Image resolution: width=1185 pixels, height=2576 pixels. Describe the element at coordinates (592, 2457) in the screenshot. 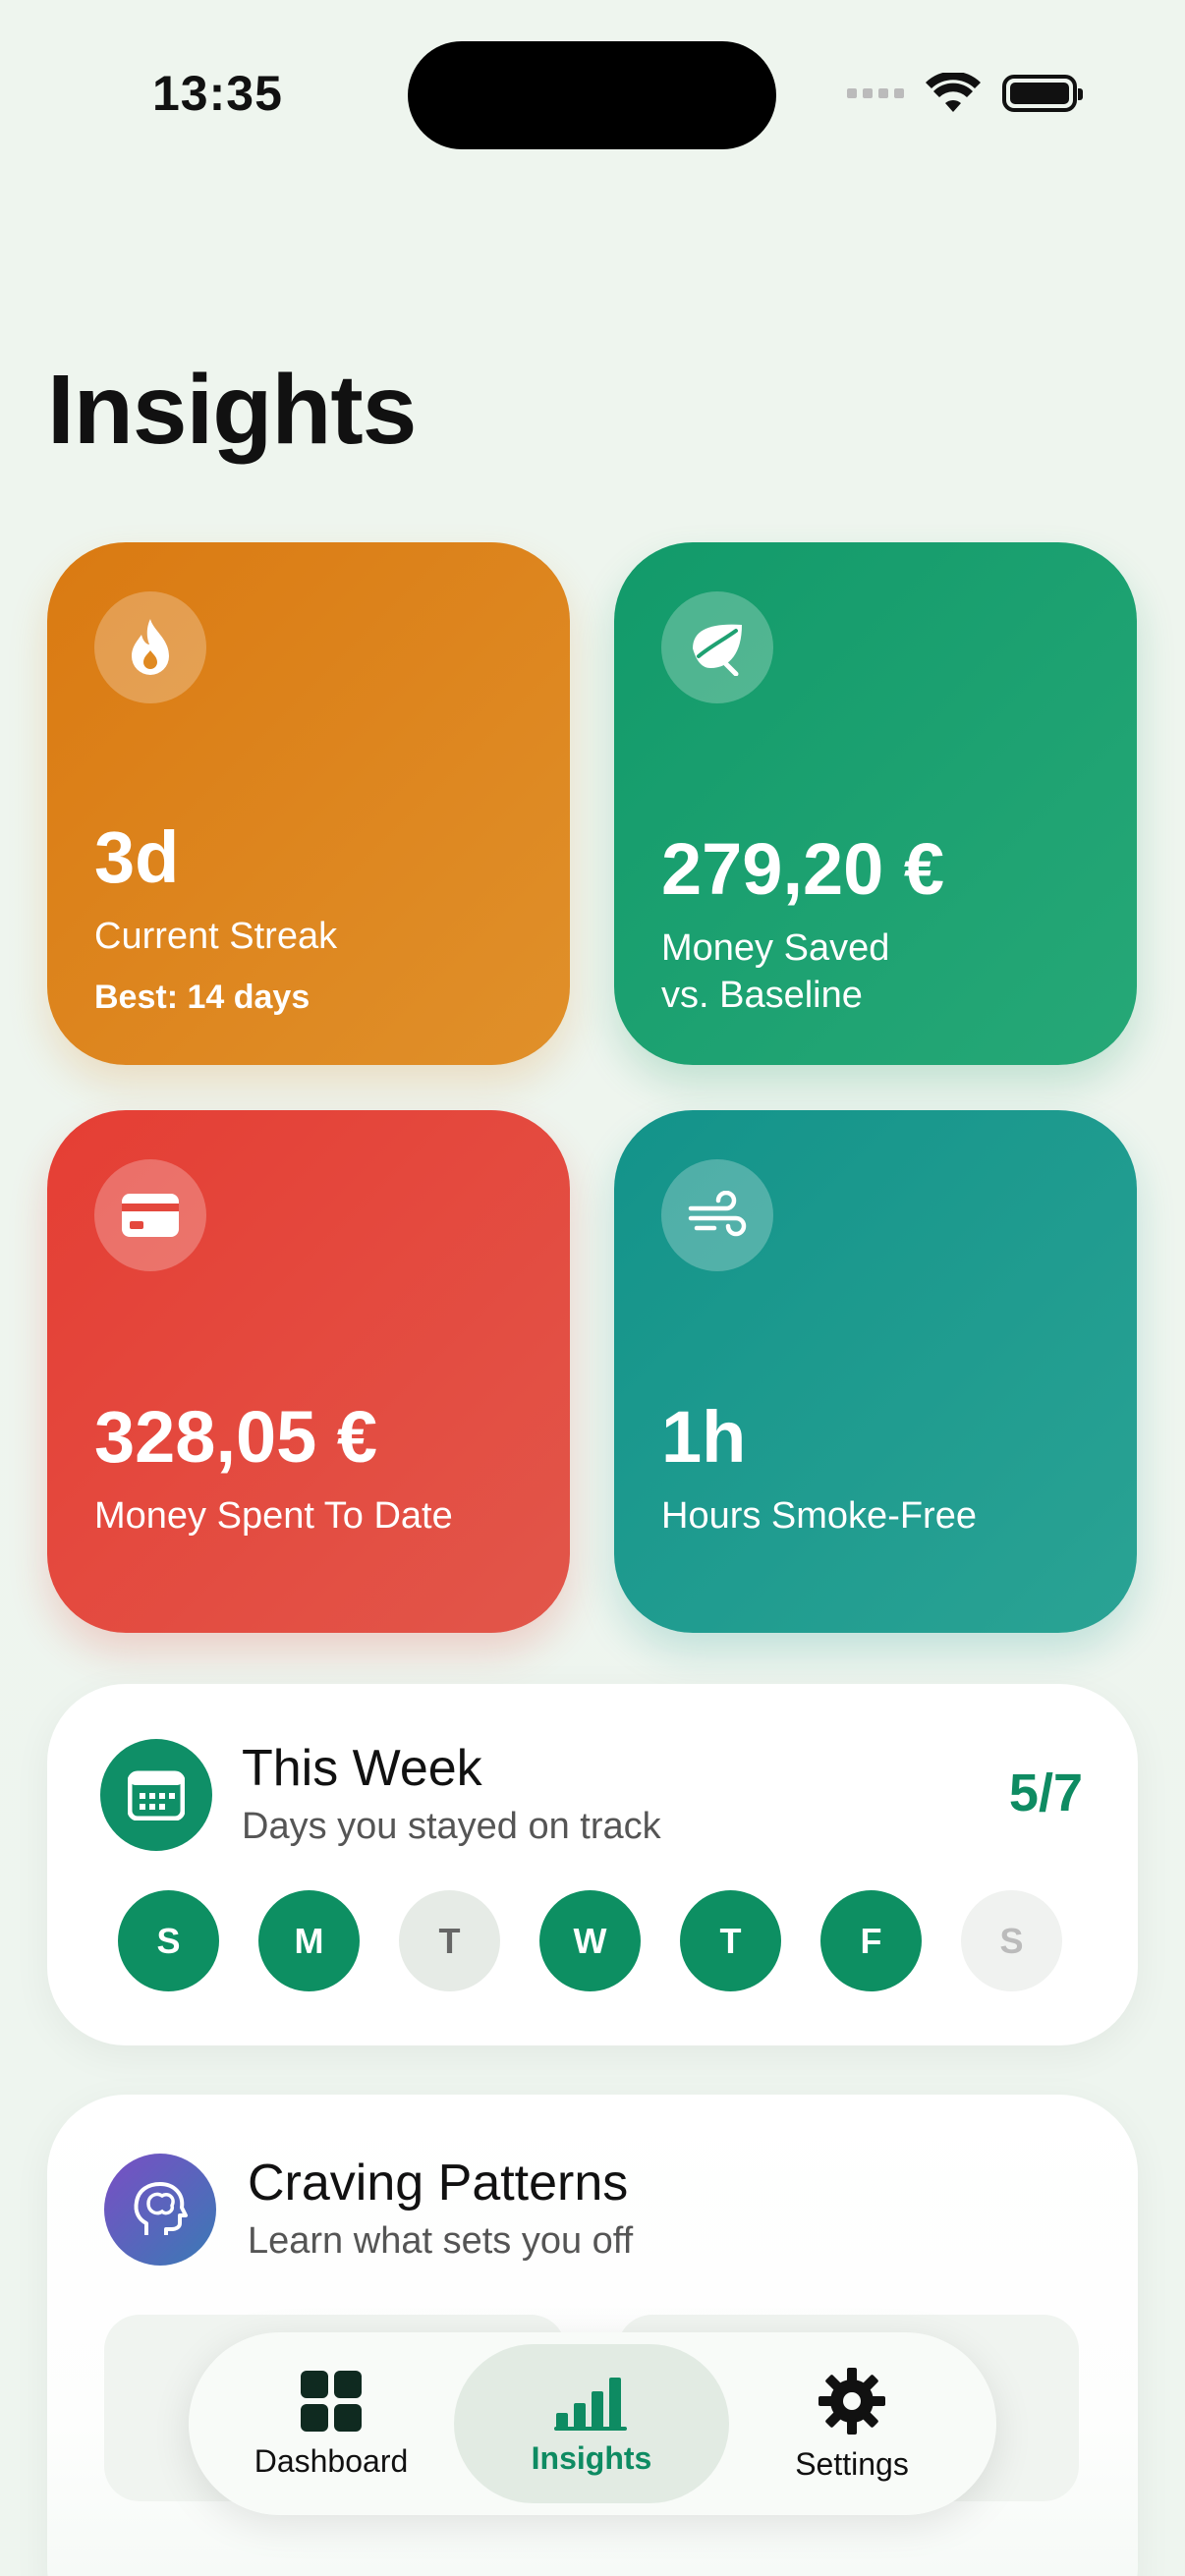

I see `tab-insights-label: Insights` at that location.